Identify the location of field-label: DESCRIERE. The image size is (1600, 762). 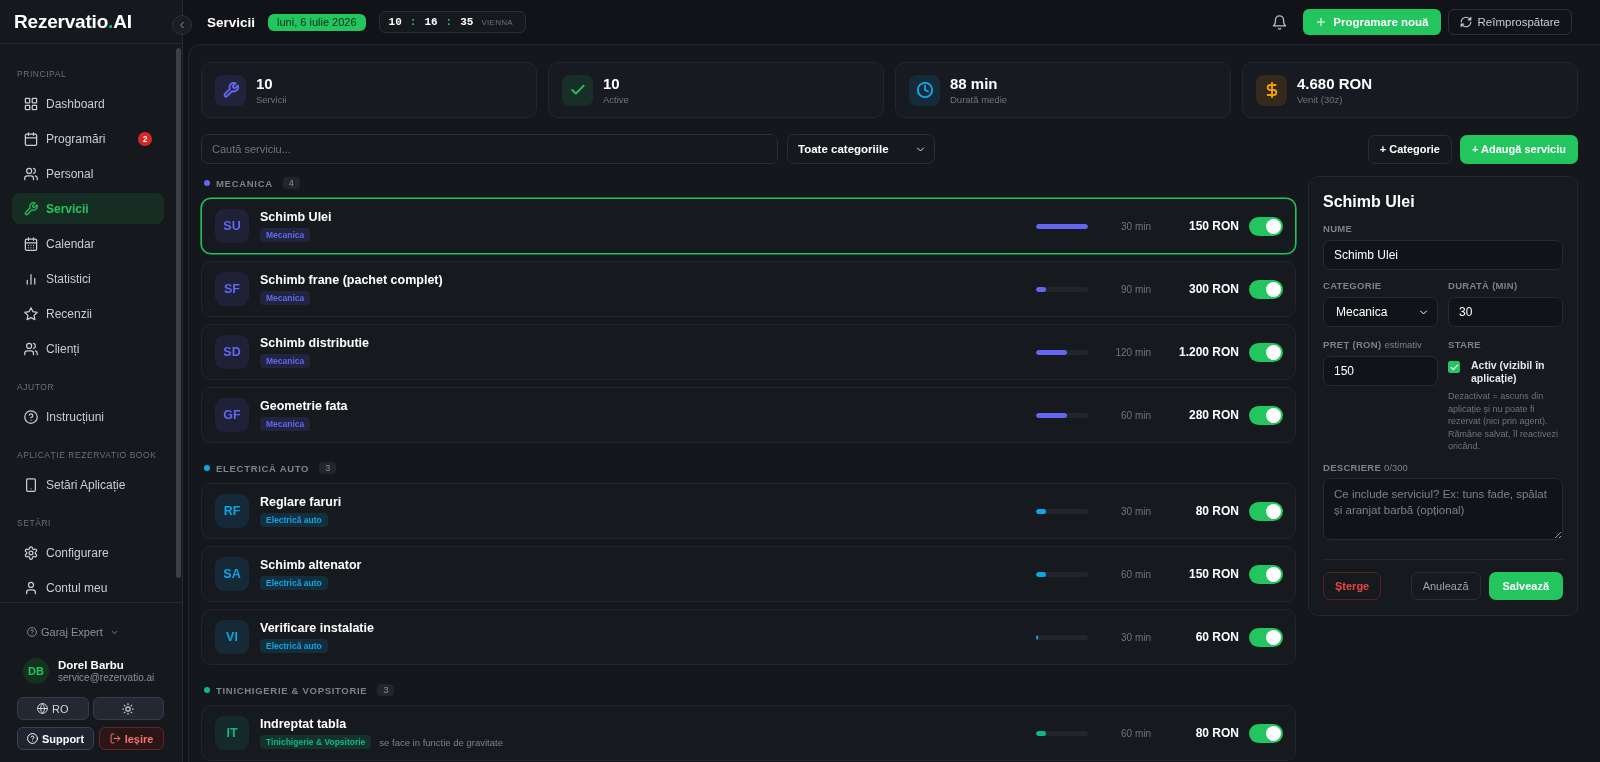
(1352, 467).